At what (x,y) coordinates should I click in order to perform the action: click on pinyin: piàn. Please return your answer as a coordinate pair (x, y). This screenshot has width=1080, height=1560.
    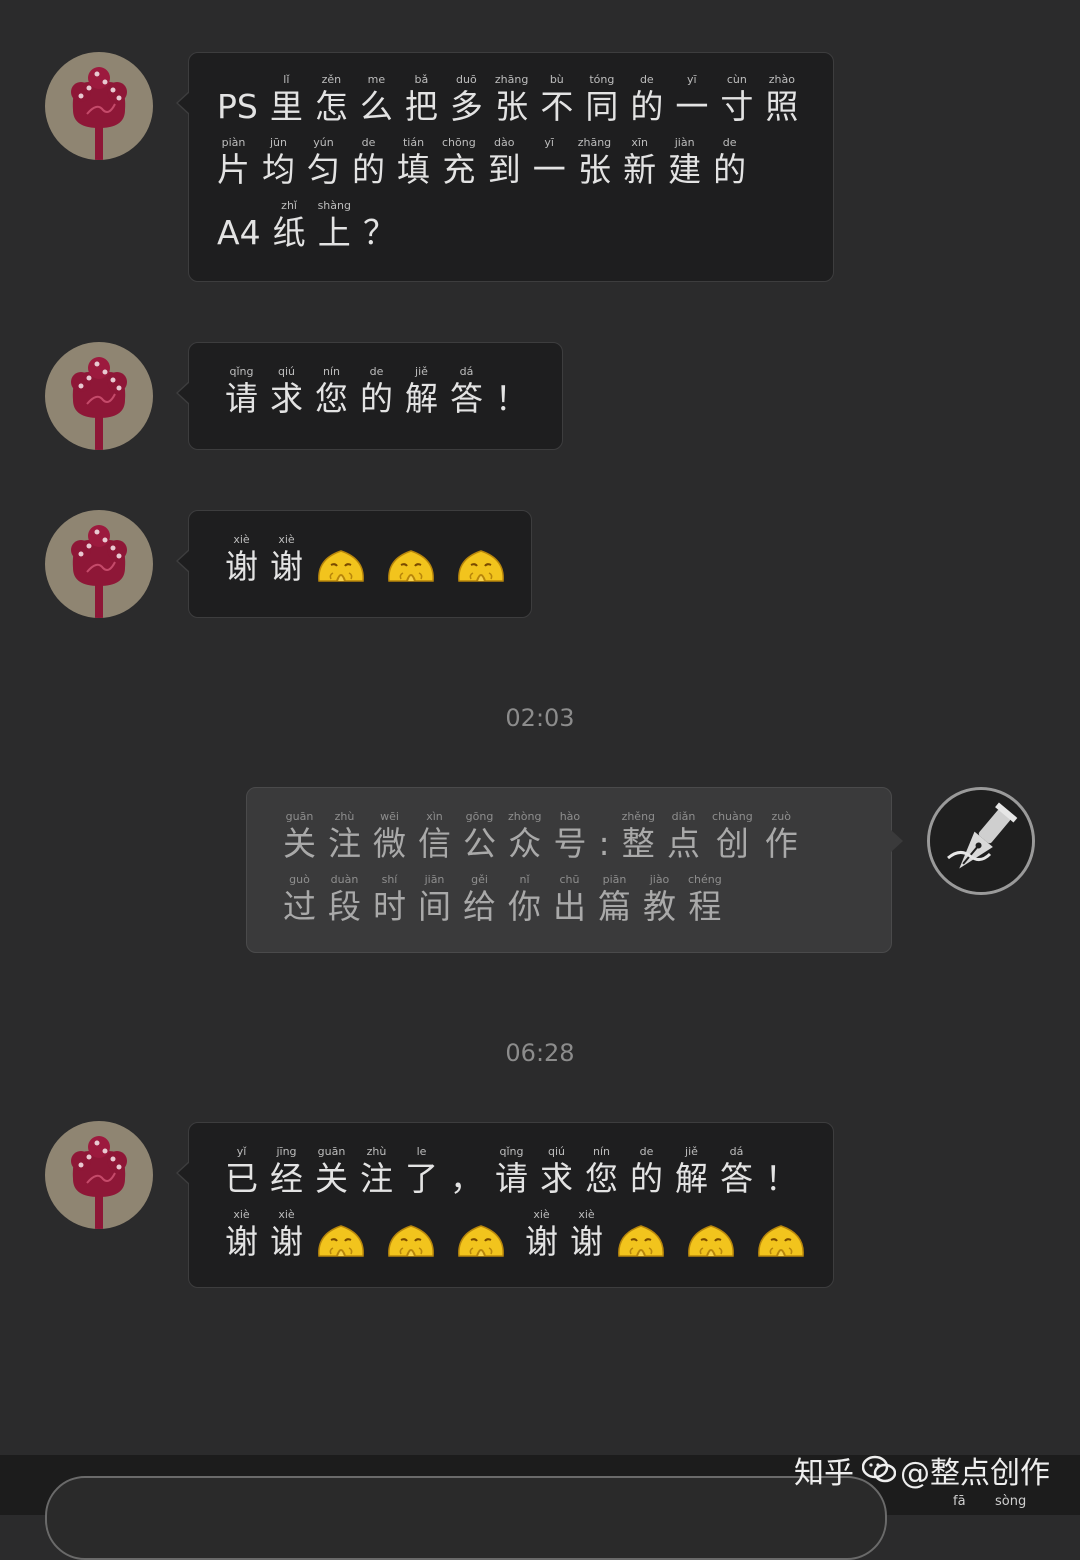
    Looking at the image, I should click on (233, 142).